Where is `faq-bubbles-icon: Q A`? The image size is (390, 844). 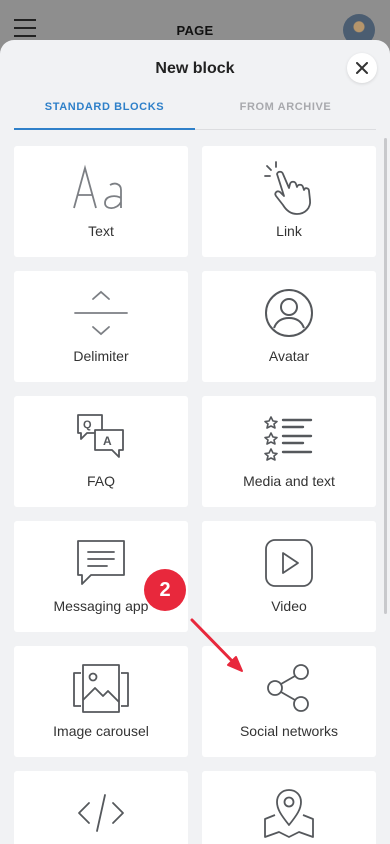 faq-bubbles-icon: Q A is located at coordinates (100, 436).